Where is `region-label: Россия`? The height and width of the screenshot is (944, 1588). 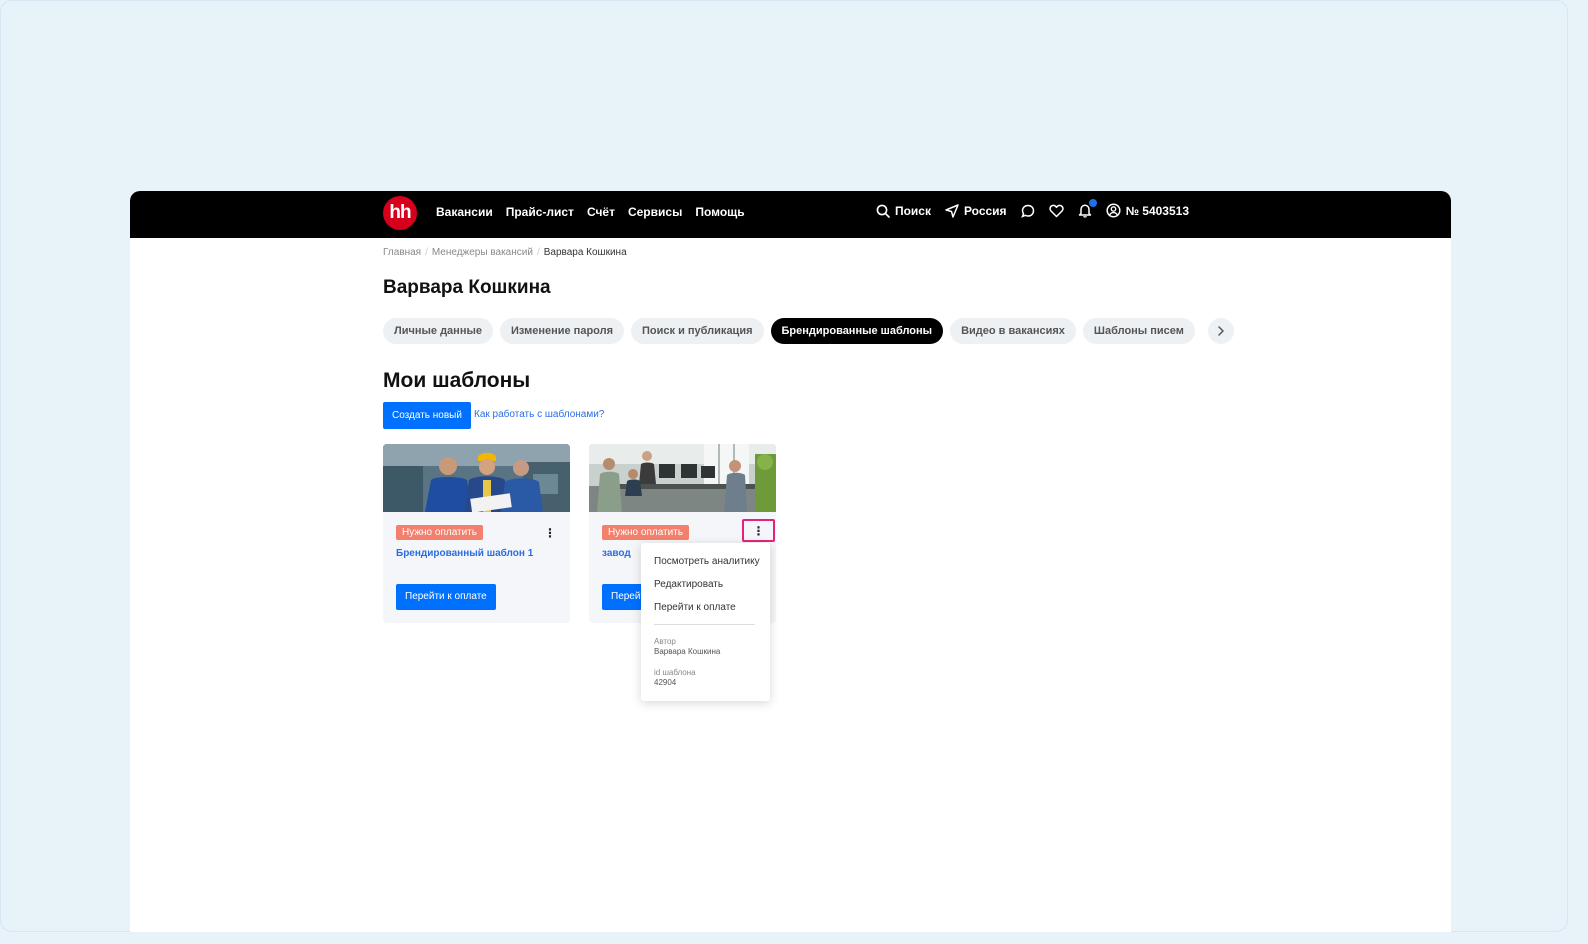 region-label: Россия is located at coordinates (985, 210).